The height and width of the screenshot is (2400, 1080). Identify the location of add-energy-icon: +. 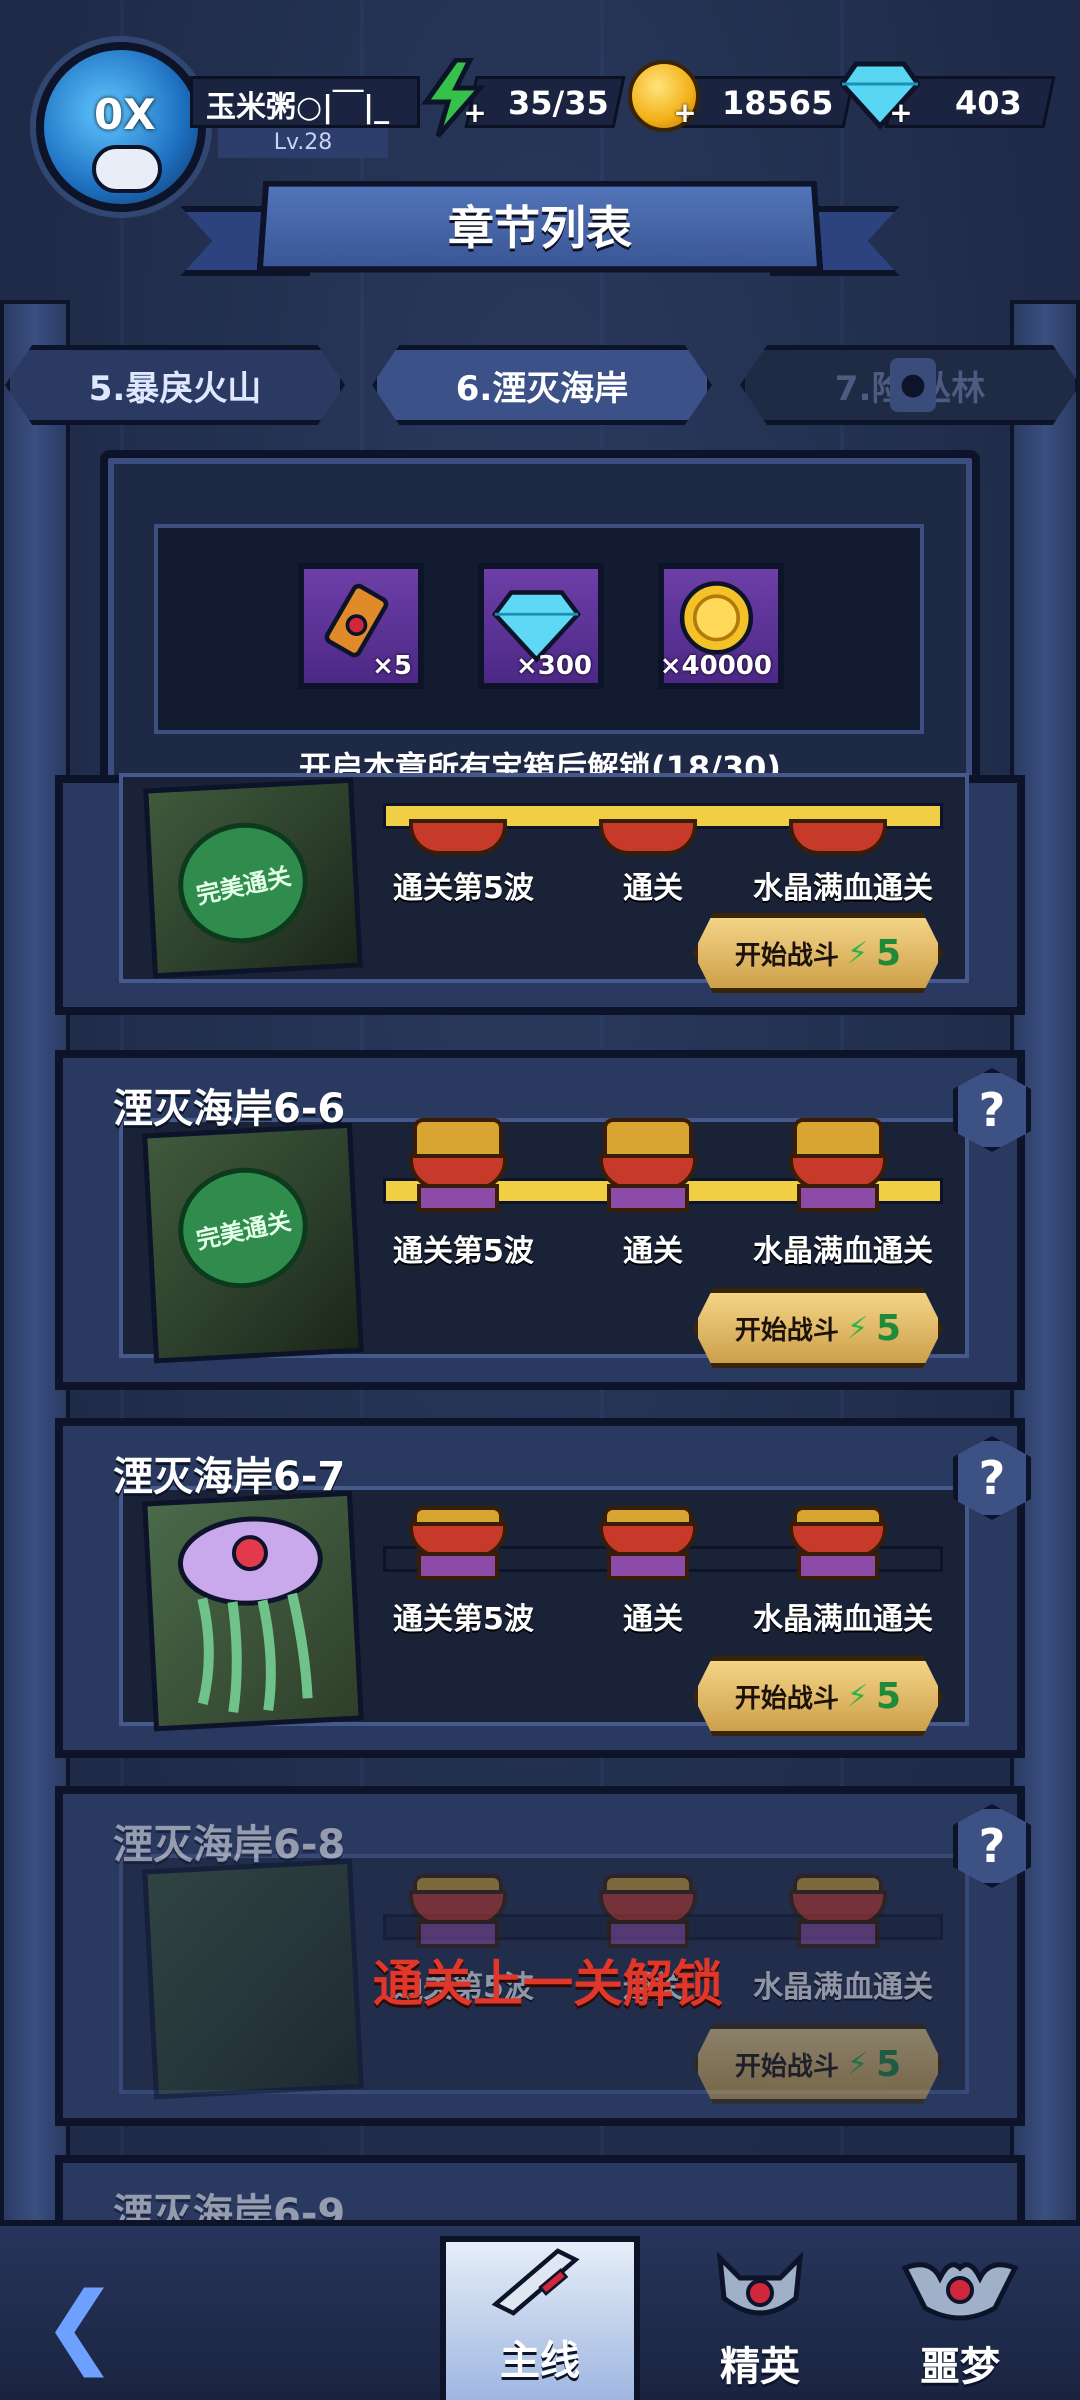
(475, 113).